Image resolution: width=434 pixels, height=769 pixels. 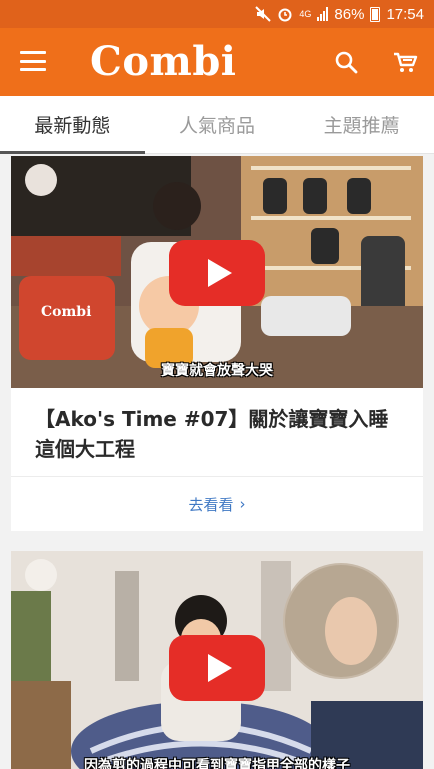 What do you see at coordinates (33, 61) in the screenshot?
I see `menu-icon` at bounding box center [33, 61].